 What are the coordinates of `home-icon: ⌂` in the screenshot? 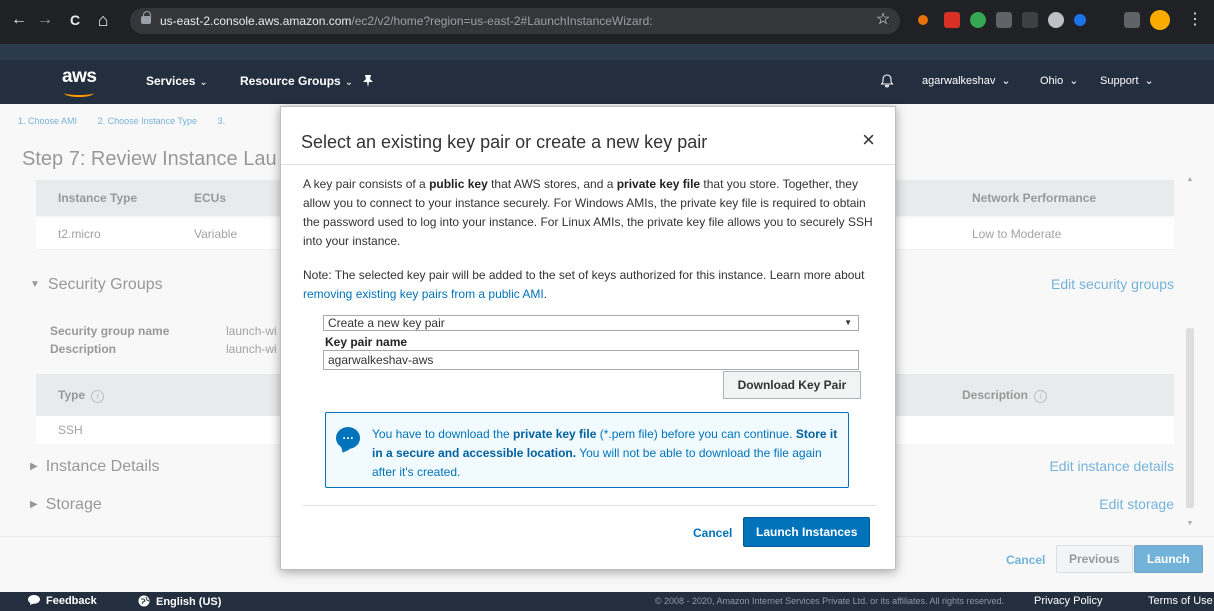 It's located at (103, 20).